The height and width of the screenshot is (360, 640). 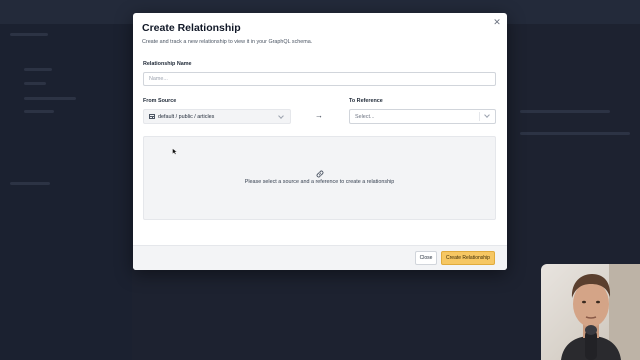 I want to click on from-source-select: default / public / articles, so click(x=217, y=116).